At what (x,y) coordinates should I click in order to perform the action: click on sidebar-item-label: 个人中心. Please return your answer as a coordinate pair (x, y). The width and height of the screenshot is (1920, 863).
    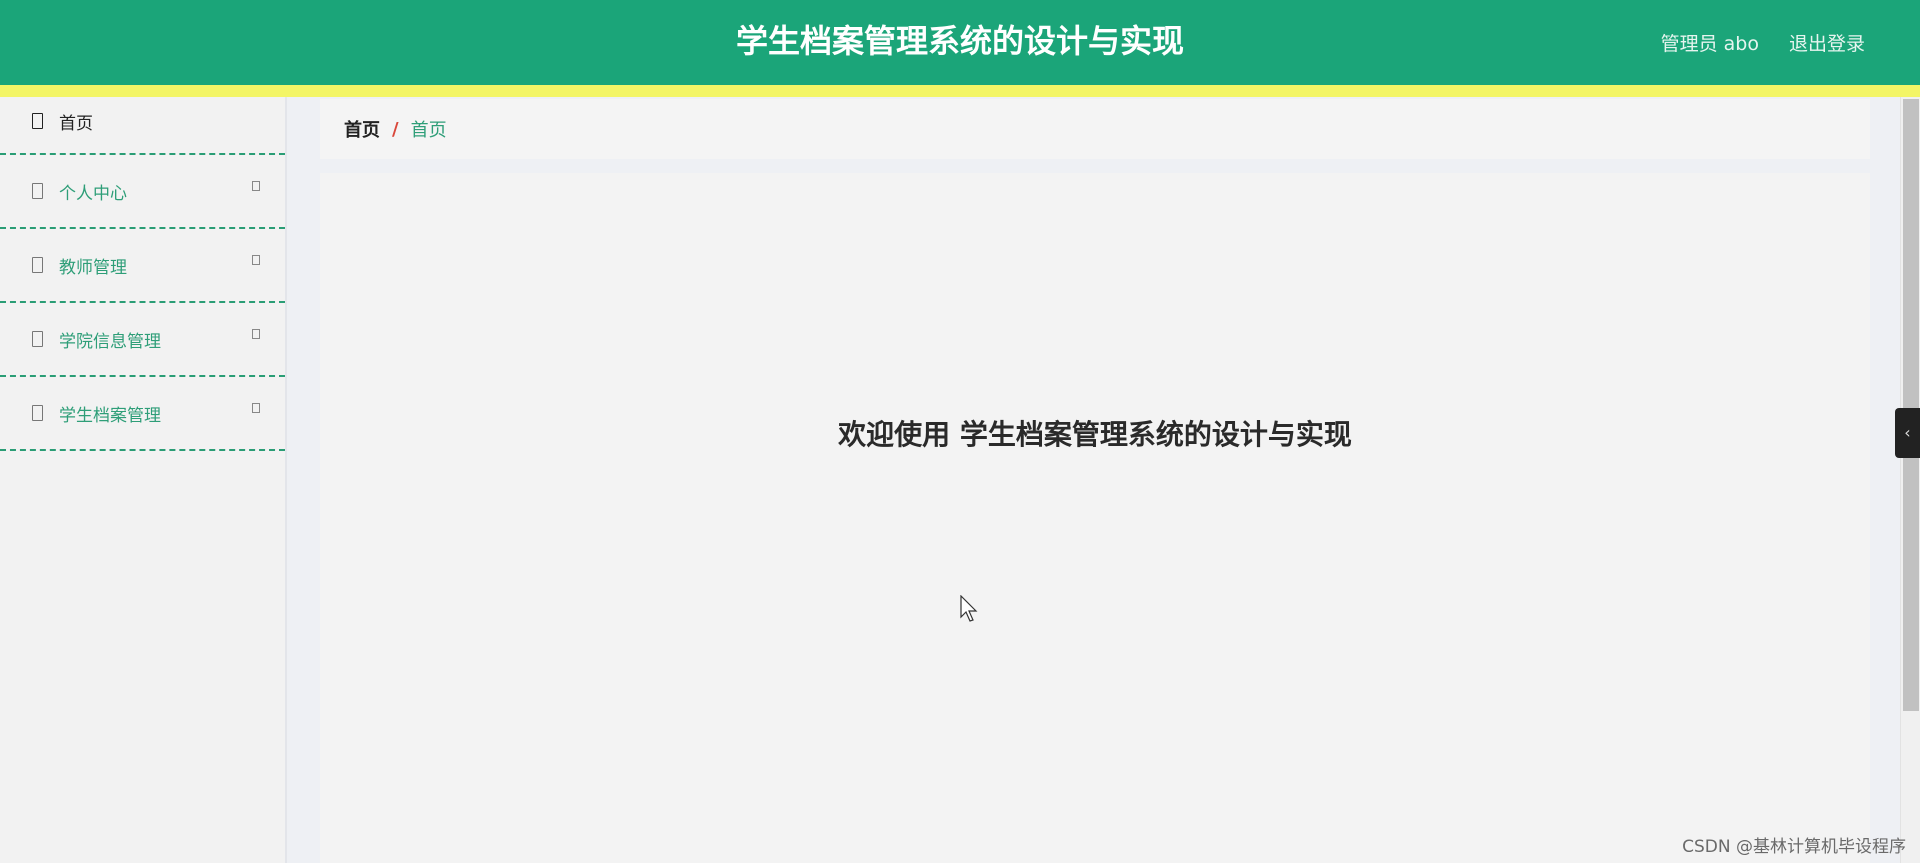
    Looking at the image, I should click on (93, 193).